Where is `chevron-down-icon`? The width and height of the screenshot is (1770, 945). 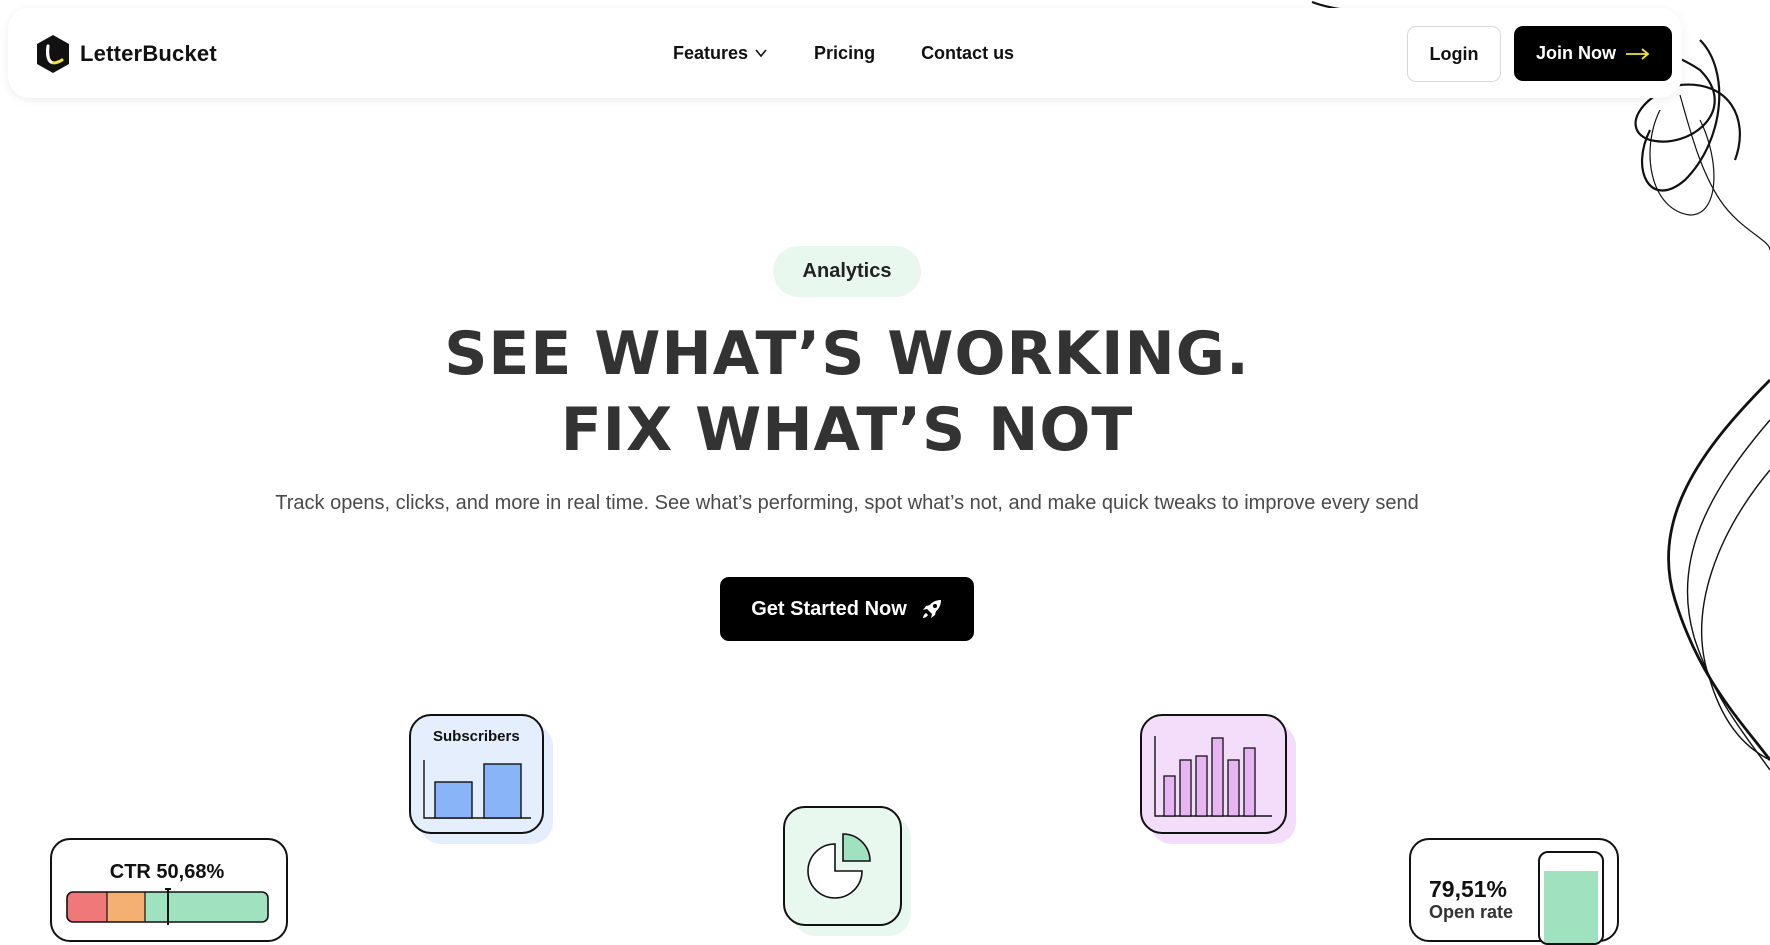
chevron-down-icon is located at coordinates (761, 53).